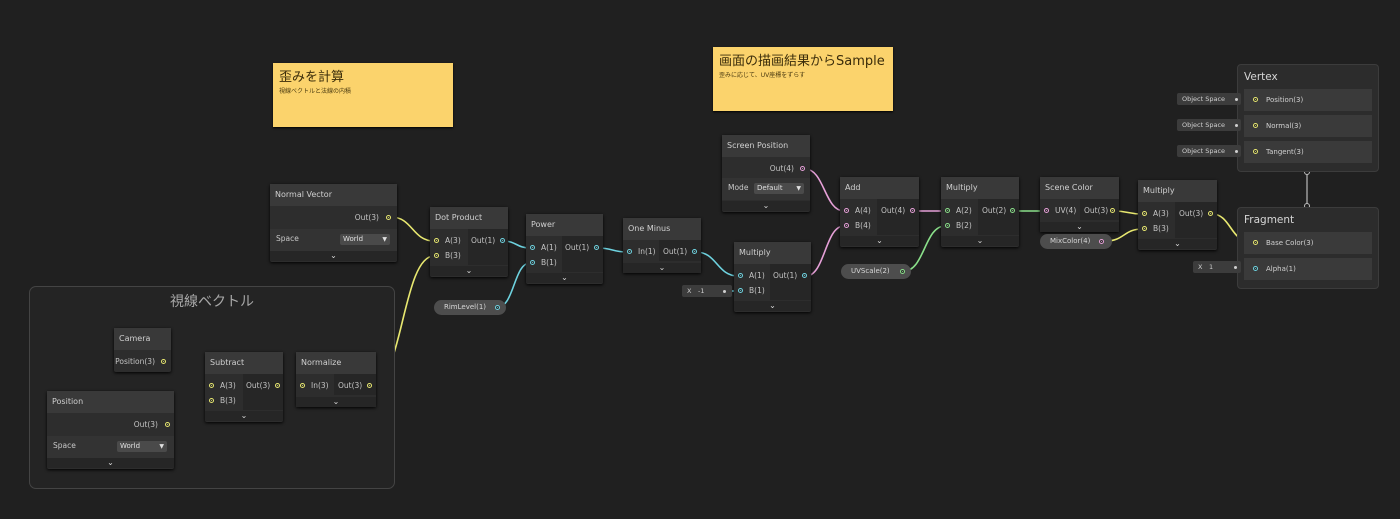 The image size is (1400, 519). I want to click on add-node: Add A(4) B(4) Out(4) ⌄, so click(879, 212).